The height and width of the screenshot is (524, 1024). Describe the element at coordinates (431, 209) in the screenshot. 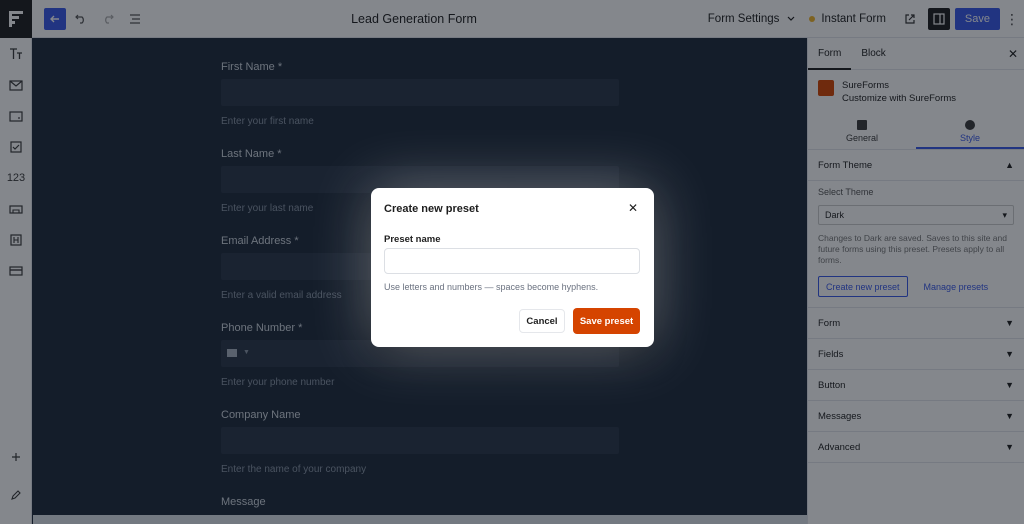

I see `dialog-title: Create new preset` at that location.